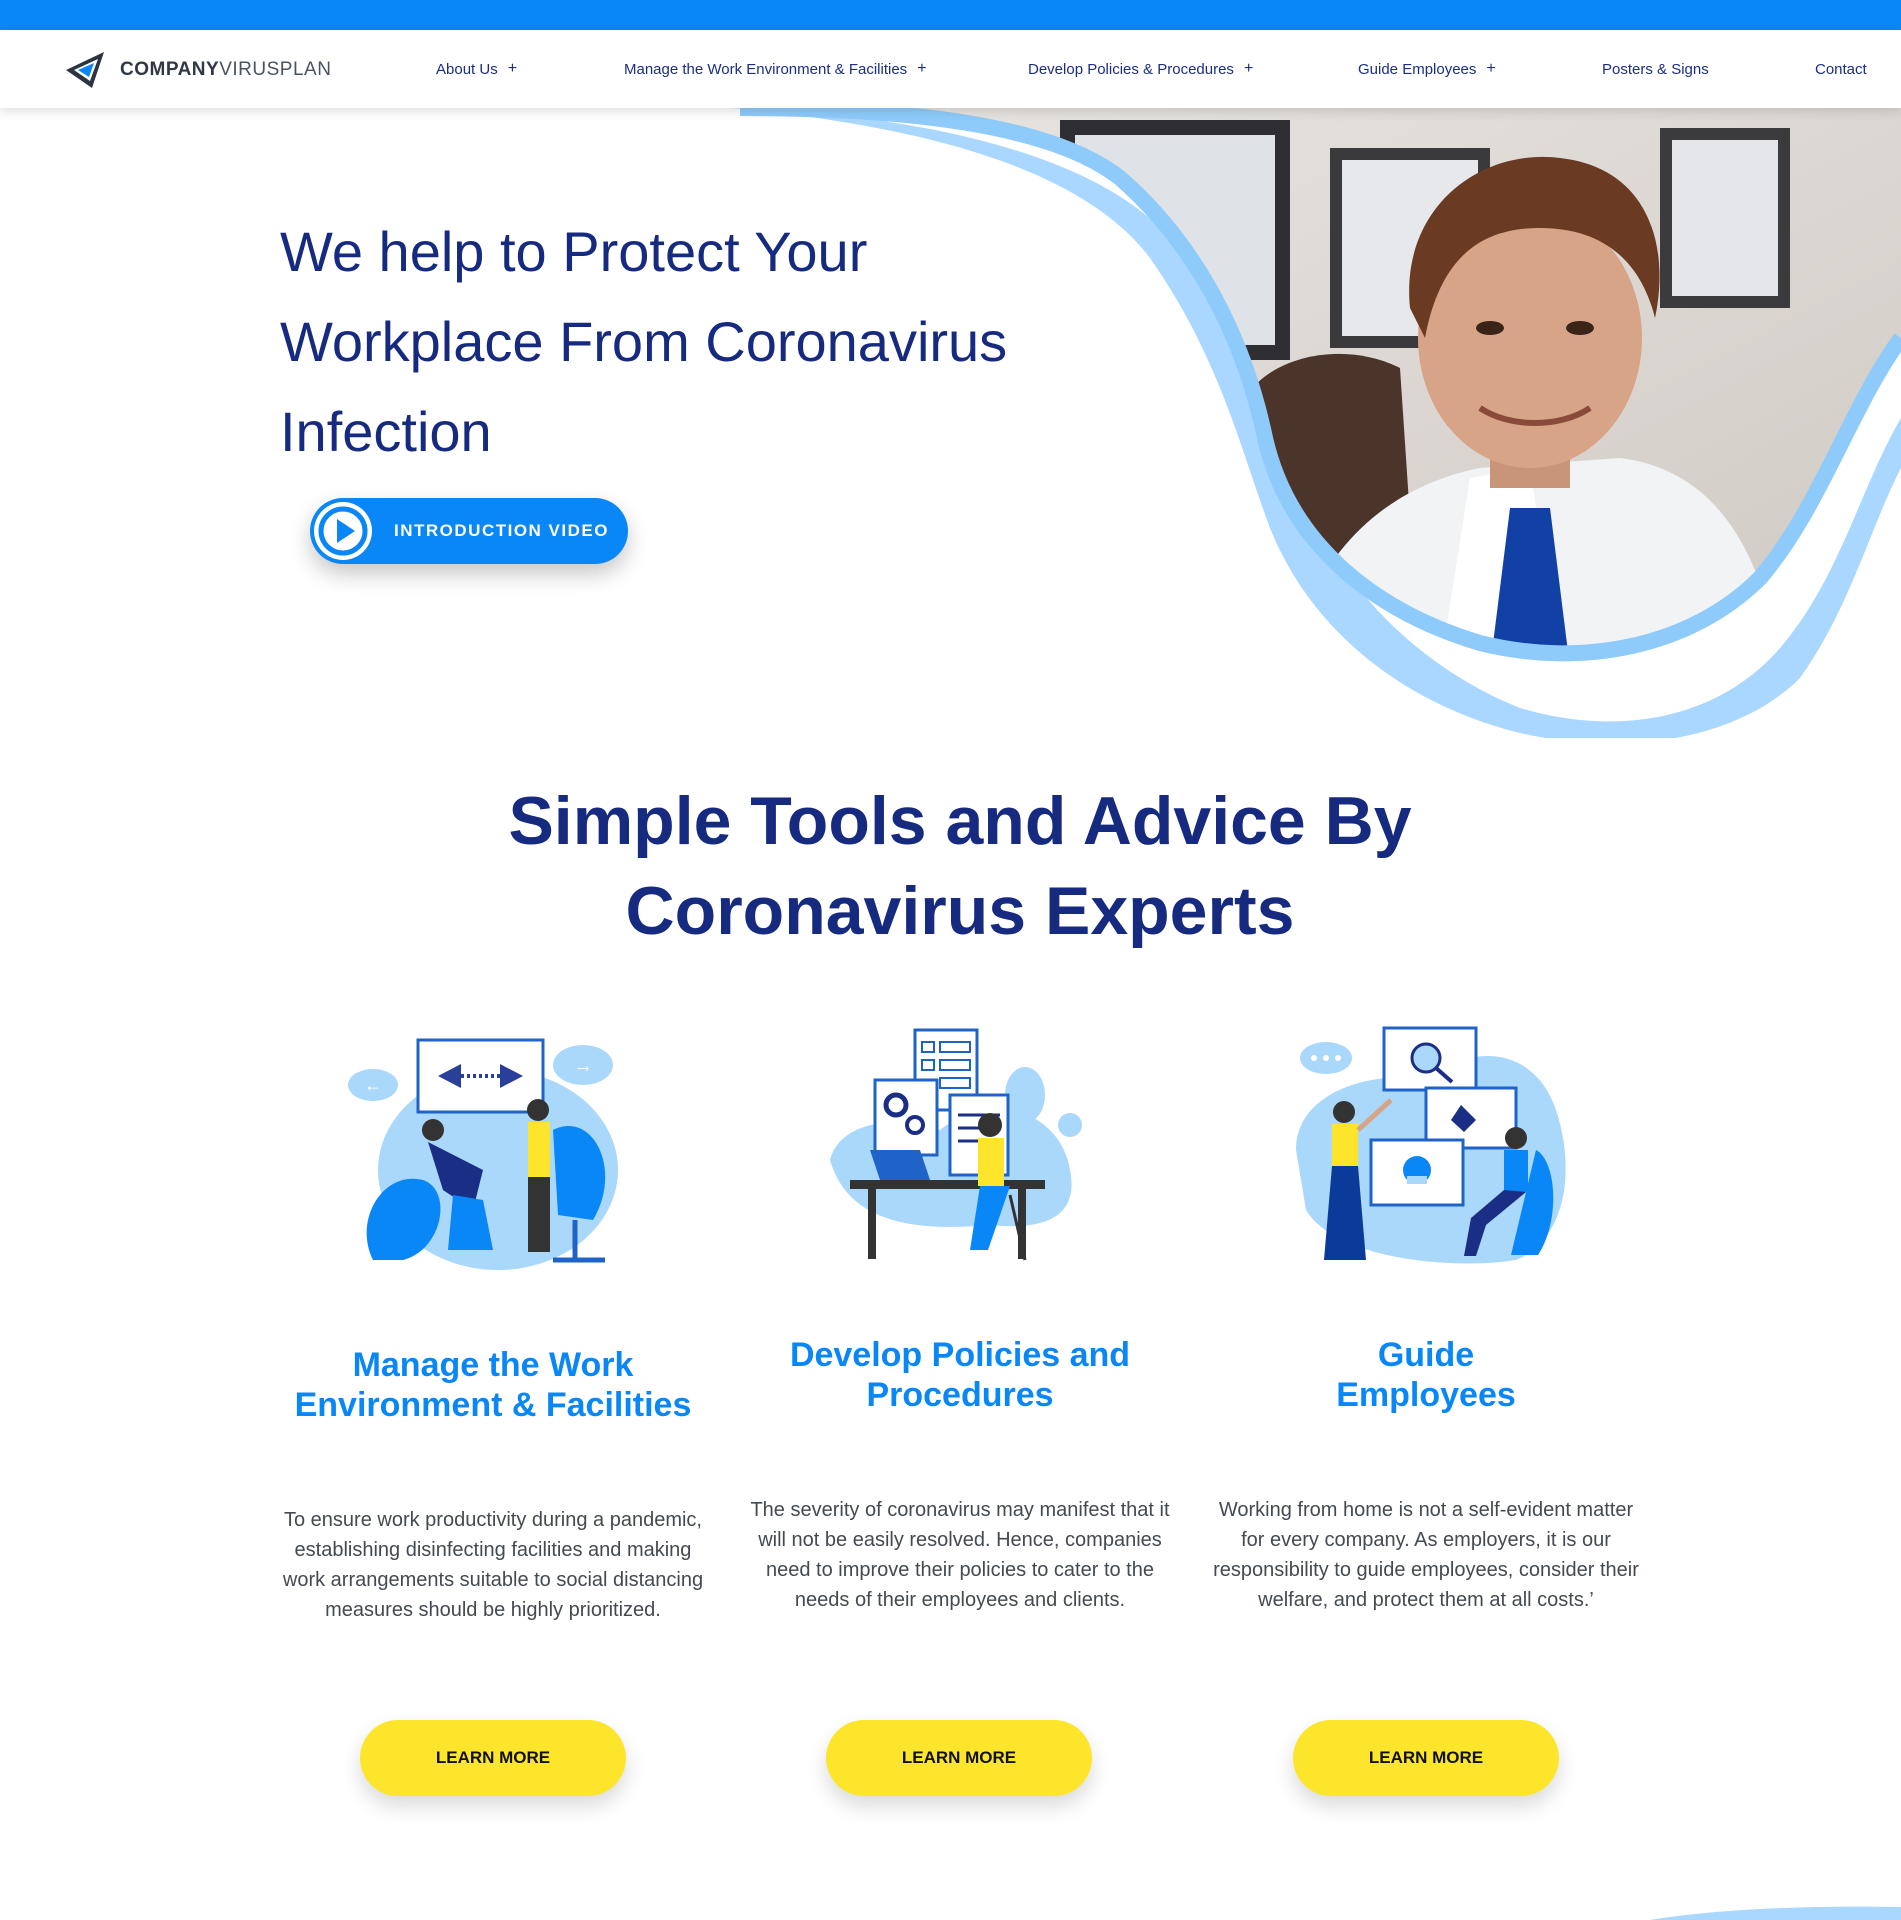 The height and width of the screenshot is (1920, 1901). I want to click on nav-label: Develop Policies & Procedures, so click(1131, 69).